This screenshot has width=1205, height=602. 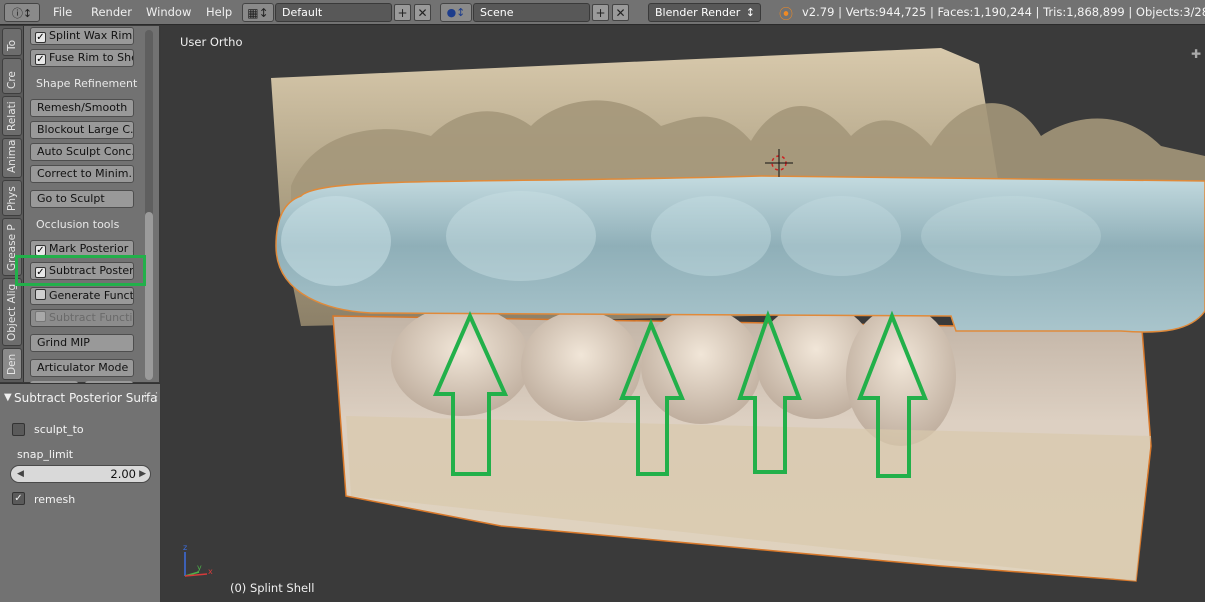 I want to click on operator-title: Subtract Posterior Surfa, so click(x=86, y=398).